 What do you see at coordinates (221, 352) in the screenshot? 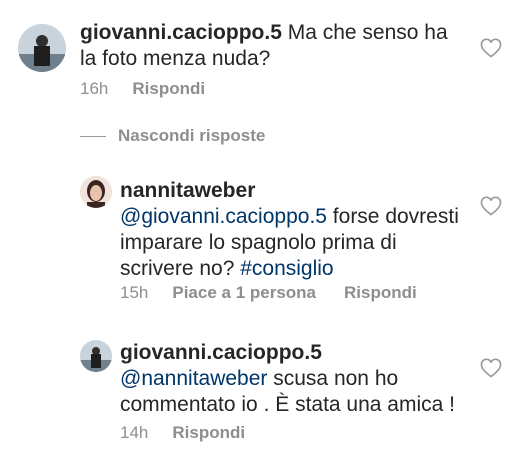
I see `reply-username: giovanni.cacioppo.5` at bounding box center [221, 352].